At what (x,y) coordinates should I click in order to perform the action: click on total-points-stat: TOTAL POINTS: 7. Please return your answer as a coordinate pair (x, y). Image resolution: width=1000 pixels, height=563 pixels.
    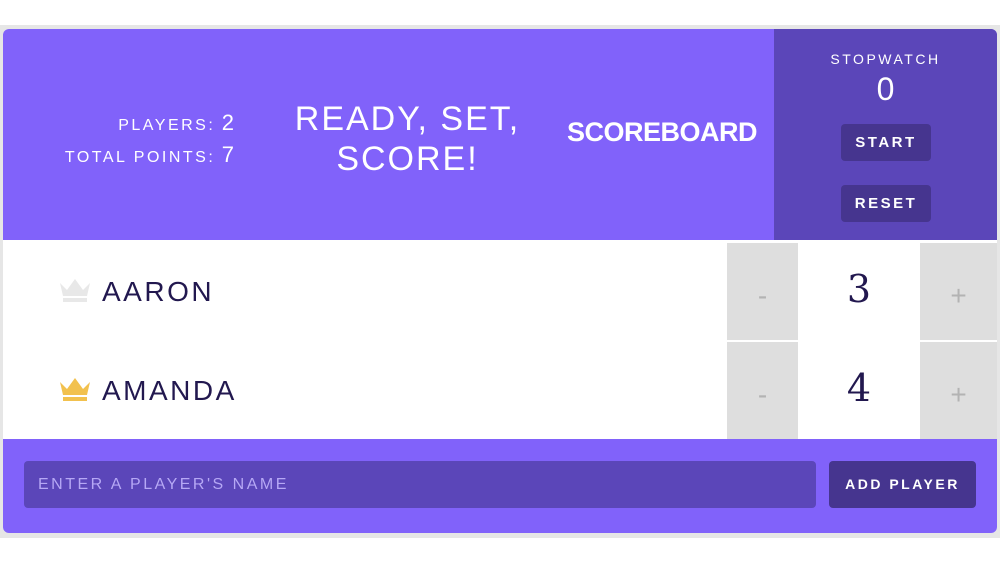
    Looking at the image, I should click on (139, 155).